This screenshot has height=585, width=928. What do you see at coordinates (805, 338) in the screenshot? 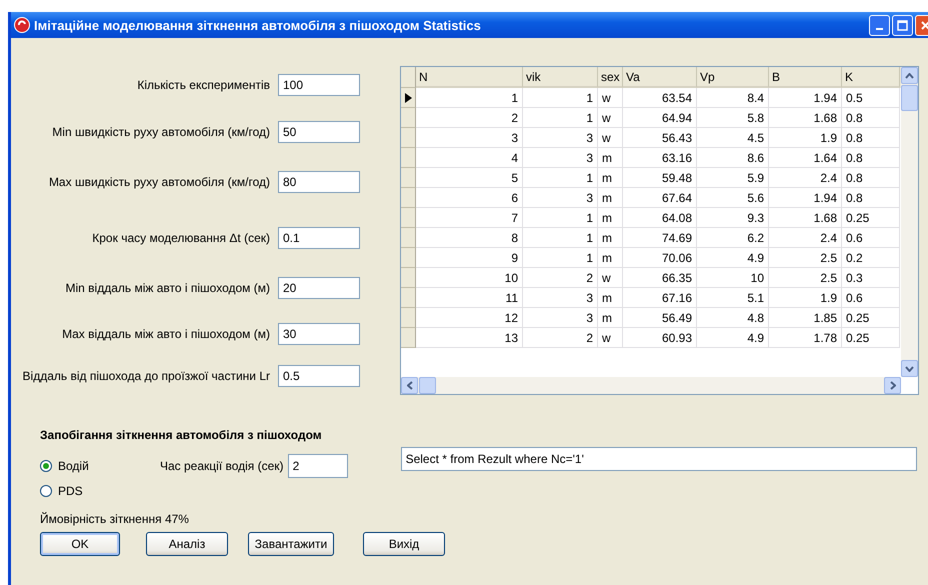
I see `table-cell: 1.78` at bounding box center [805, 338].